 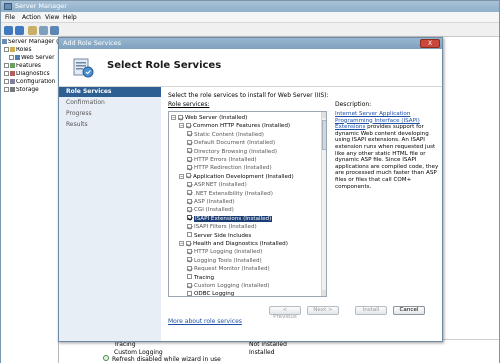 I want to click on role-service-item: Logging Tools (Installed), so click(x=224, y=261).